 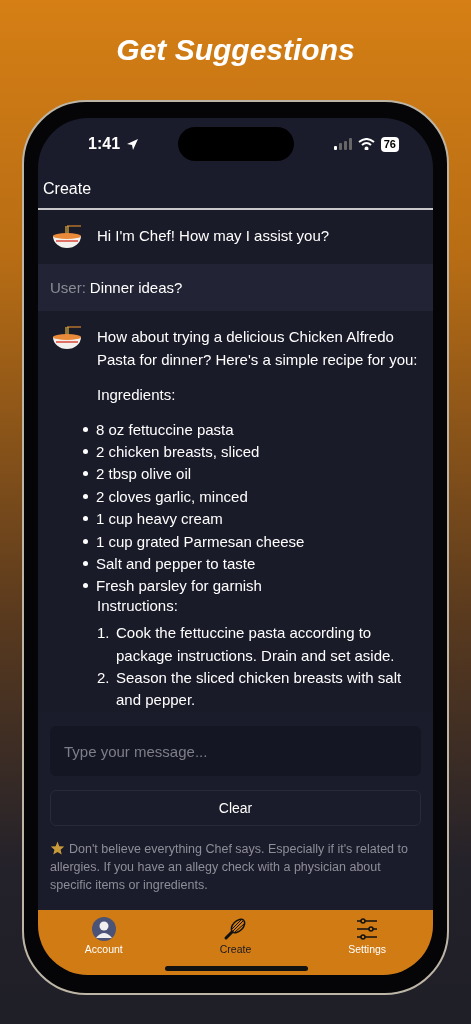 I want to click on list-item: Cook the fettuccine pasta according to package instructions. Drain and set aside., so click(x=256, y=644).